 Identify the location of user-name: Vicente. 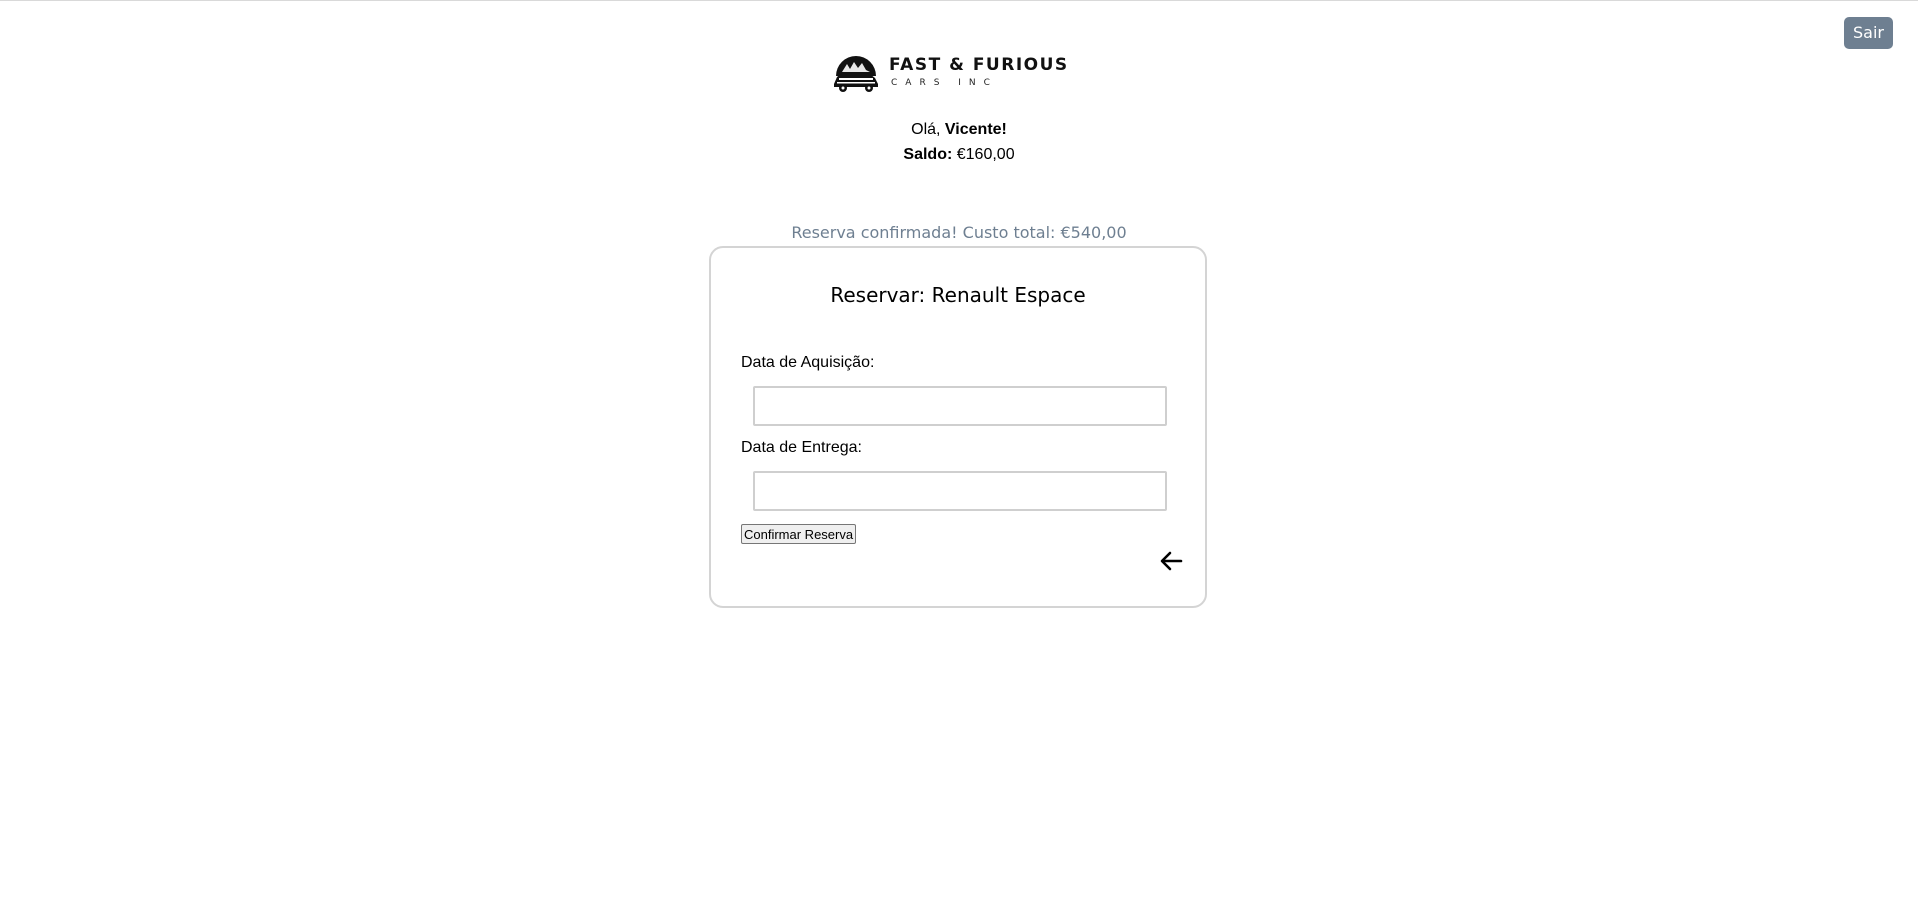
(973, 129).